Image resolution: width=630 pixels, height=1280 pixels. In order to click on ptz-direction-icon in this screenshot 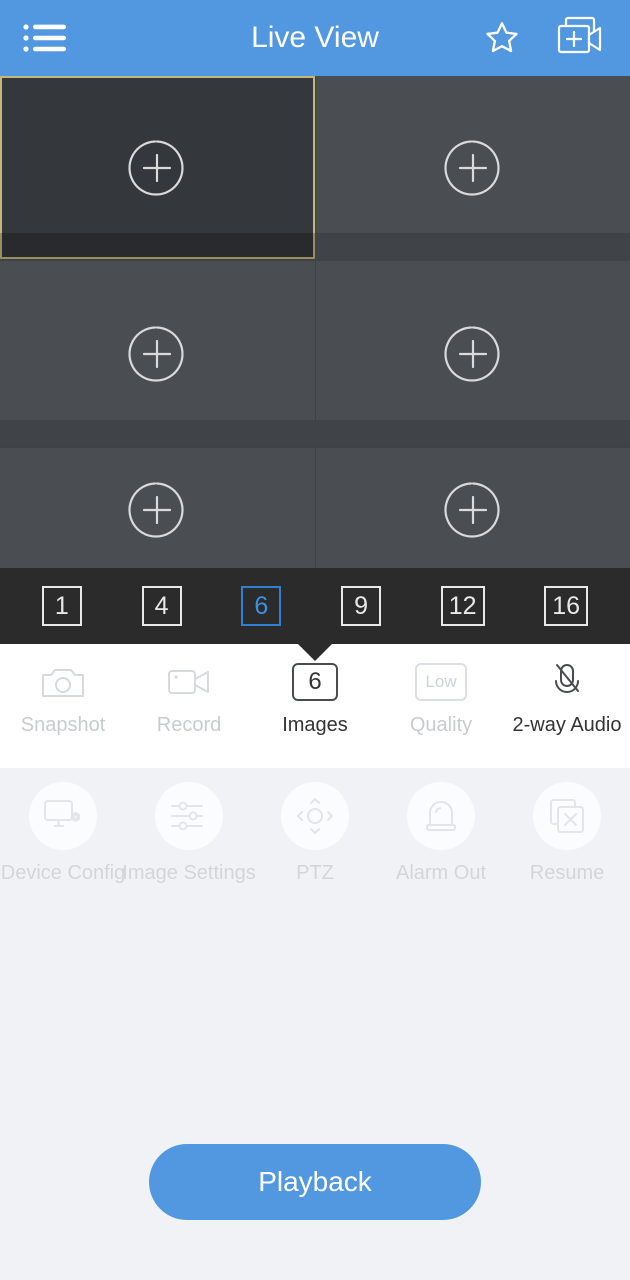, I will do `click(315, 816)`.